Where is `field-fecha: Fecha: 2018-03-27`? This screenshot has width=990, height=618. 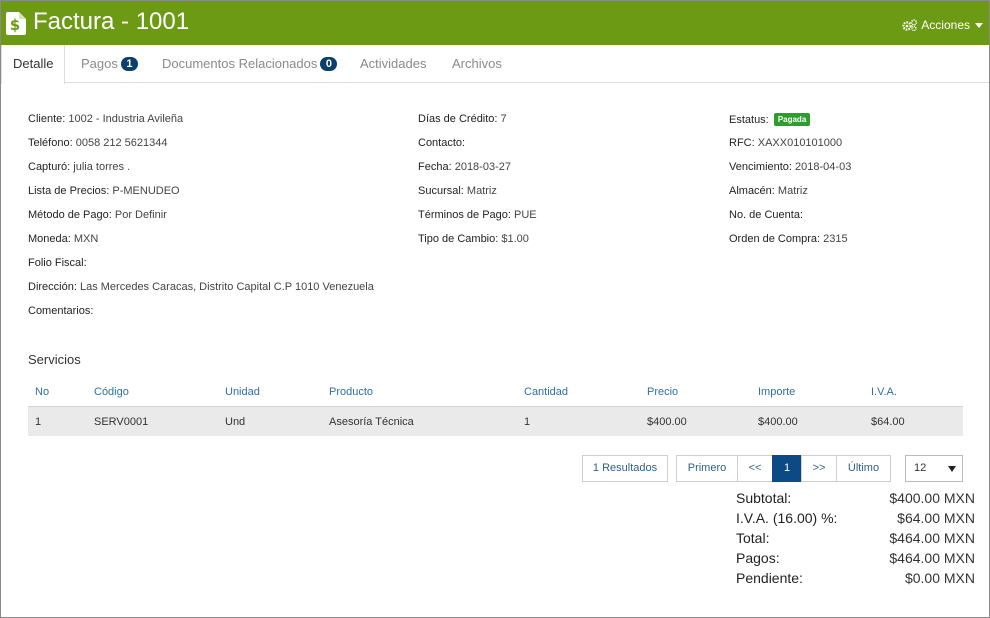 field-fecha: Fecha: 2018-03-27 is located at coordinates (464, 167).